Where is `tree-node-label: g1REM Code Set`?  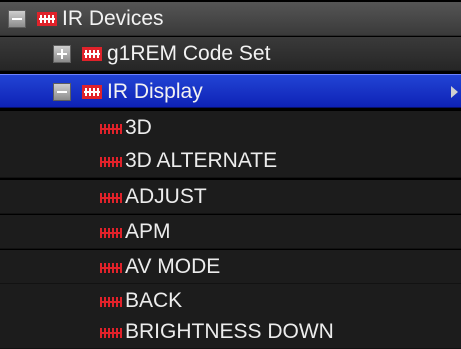 tree-node-label: g1REM Code Set is located at coordinates (189, 53).